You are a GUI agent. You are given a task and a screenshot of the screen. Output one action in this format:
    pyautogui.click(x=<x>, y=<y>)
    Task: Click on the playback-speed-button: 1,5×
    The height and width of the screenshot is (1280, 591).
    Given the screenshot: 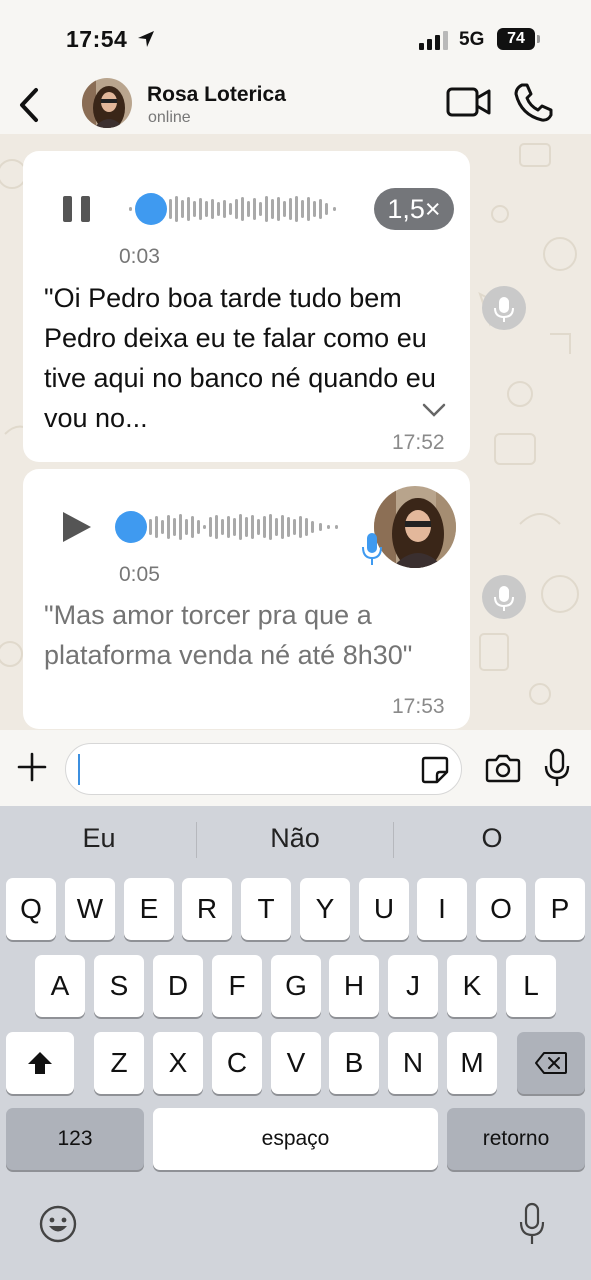 What is the action you would take?
    pyautogui.click(x=414, y=209)
    